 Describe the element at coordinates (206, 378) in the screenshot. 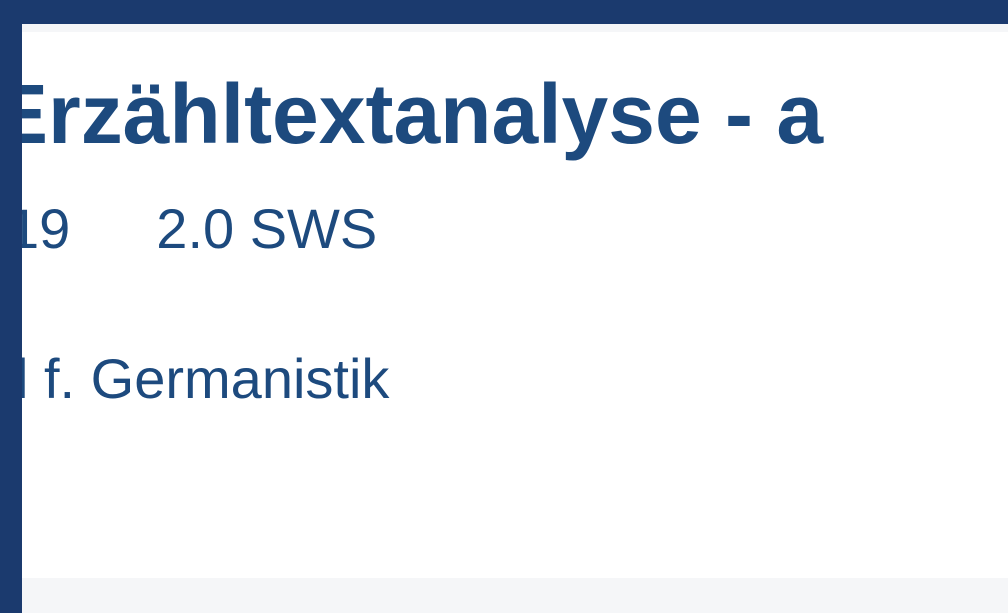

I see `course-institute: l f. Germanistik` at that location.